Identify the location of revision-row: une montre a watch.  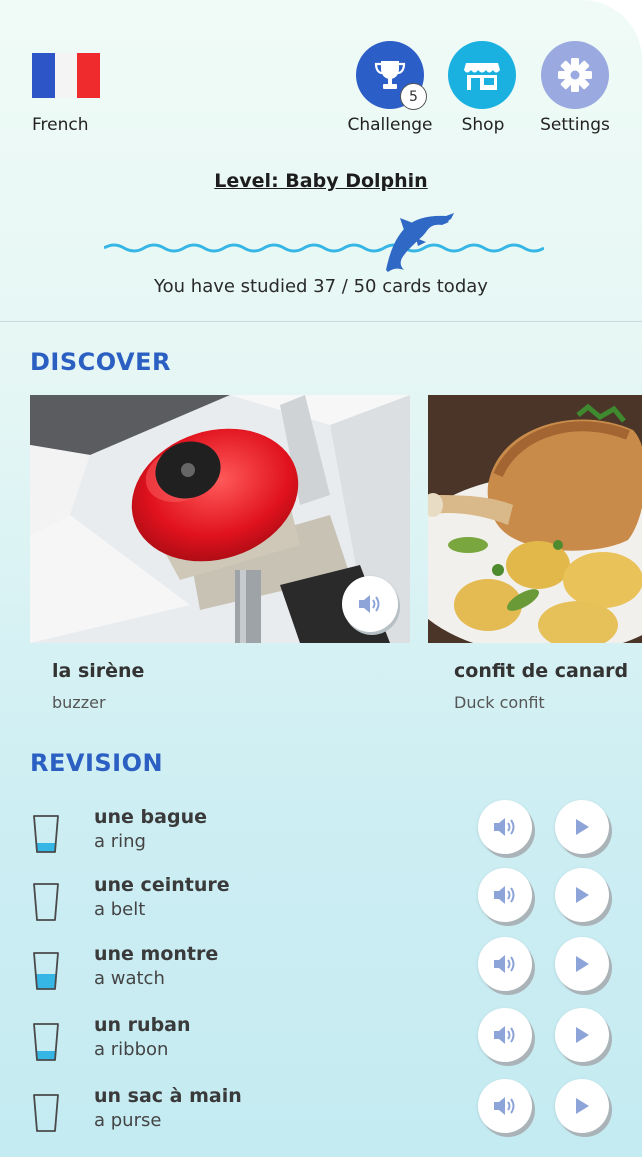
(321, 973).